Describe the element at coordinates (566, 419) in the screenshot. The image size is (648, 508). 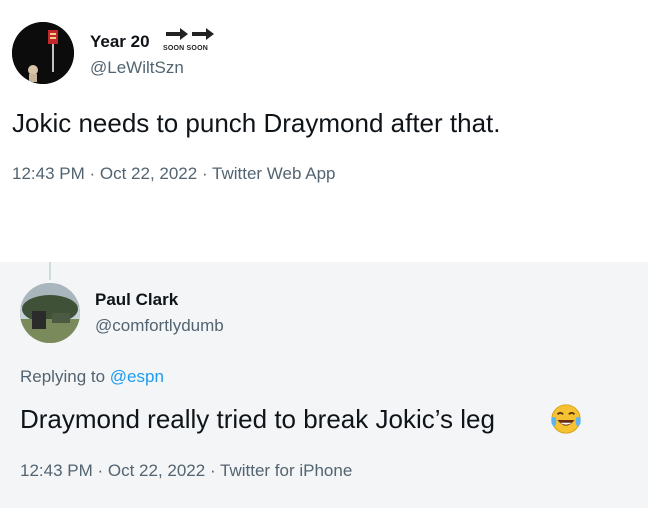
I see `face-with-tears-of-joy-icon` at that location.